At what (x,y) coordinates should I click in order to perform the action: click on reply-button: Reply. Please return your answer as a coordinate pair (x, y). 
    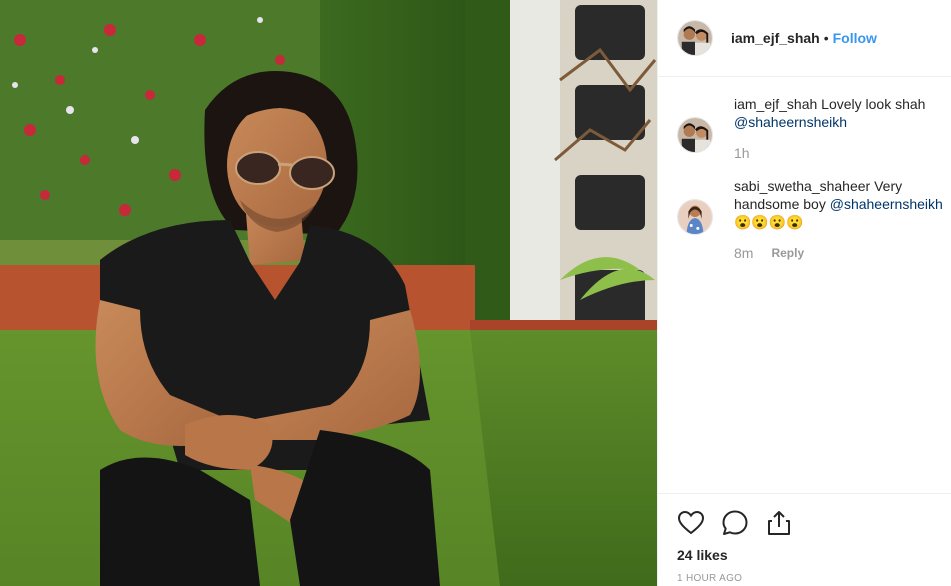
    Looking at the image, I should click on (787, 253).